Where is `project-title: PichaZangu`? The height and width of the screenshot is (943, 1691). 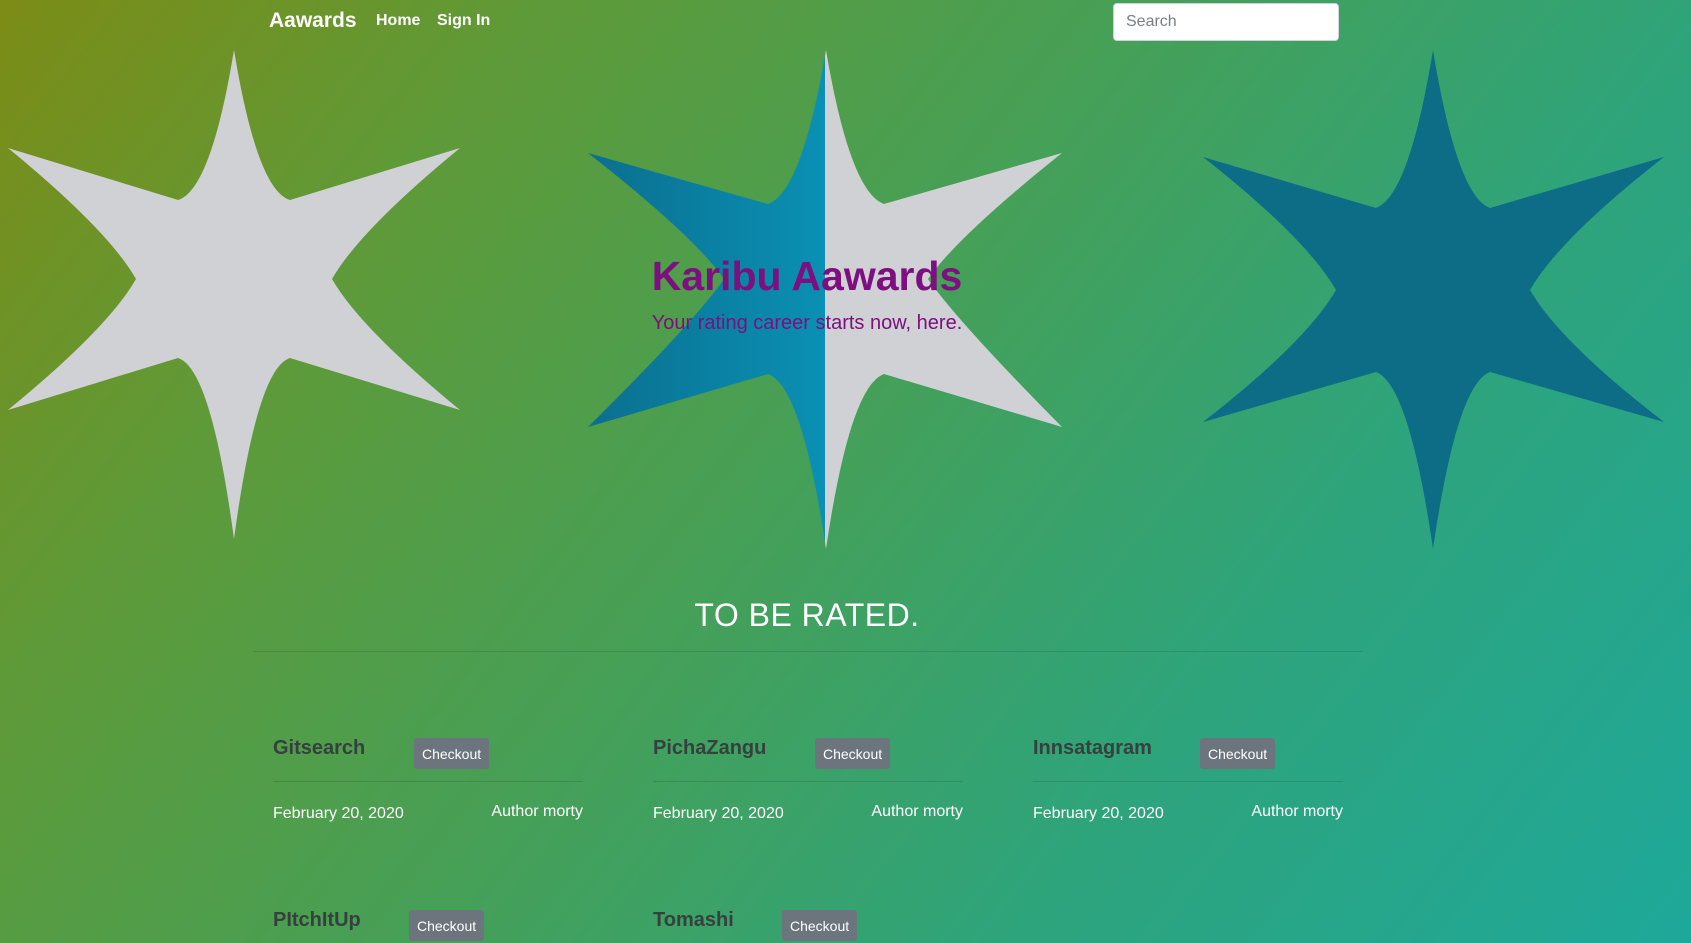 project-title: PichaZangu is located at coordinates (710, 748).